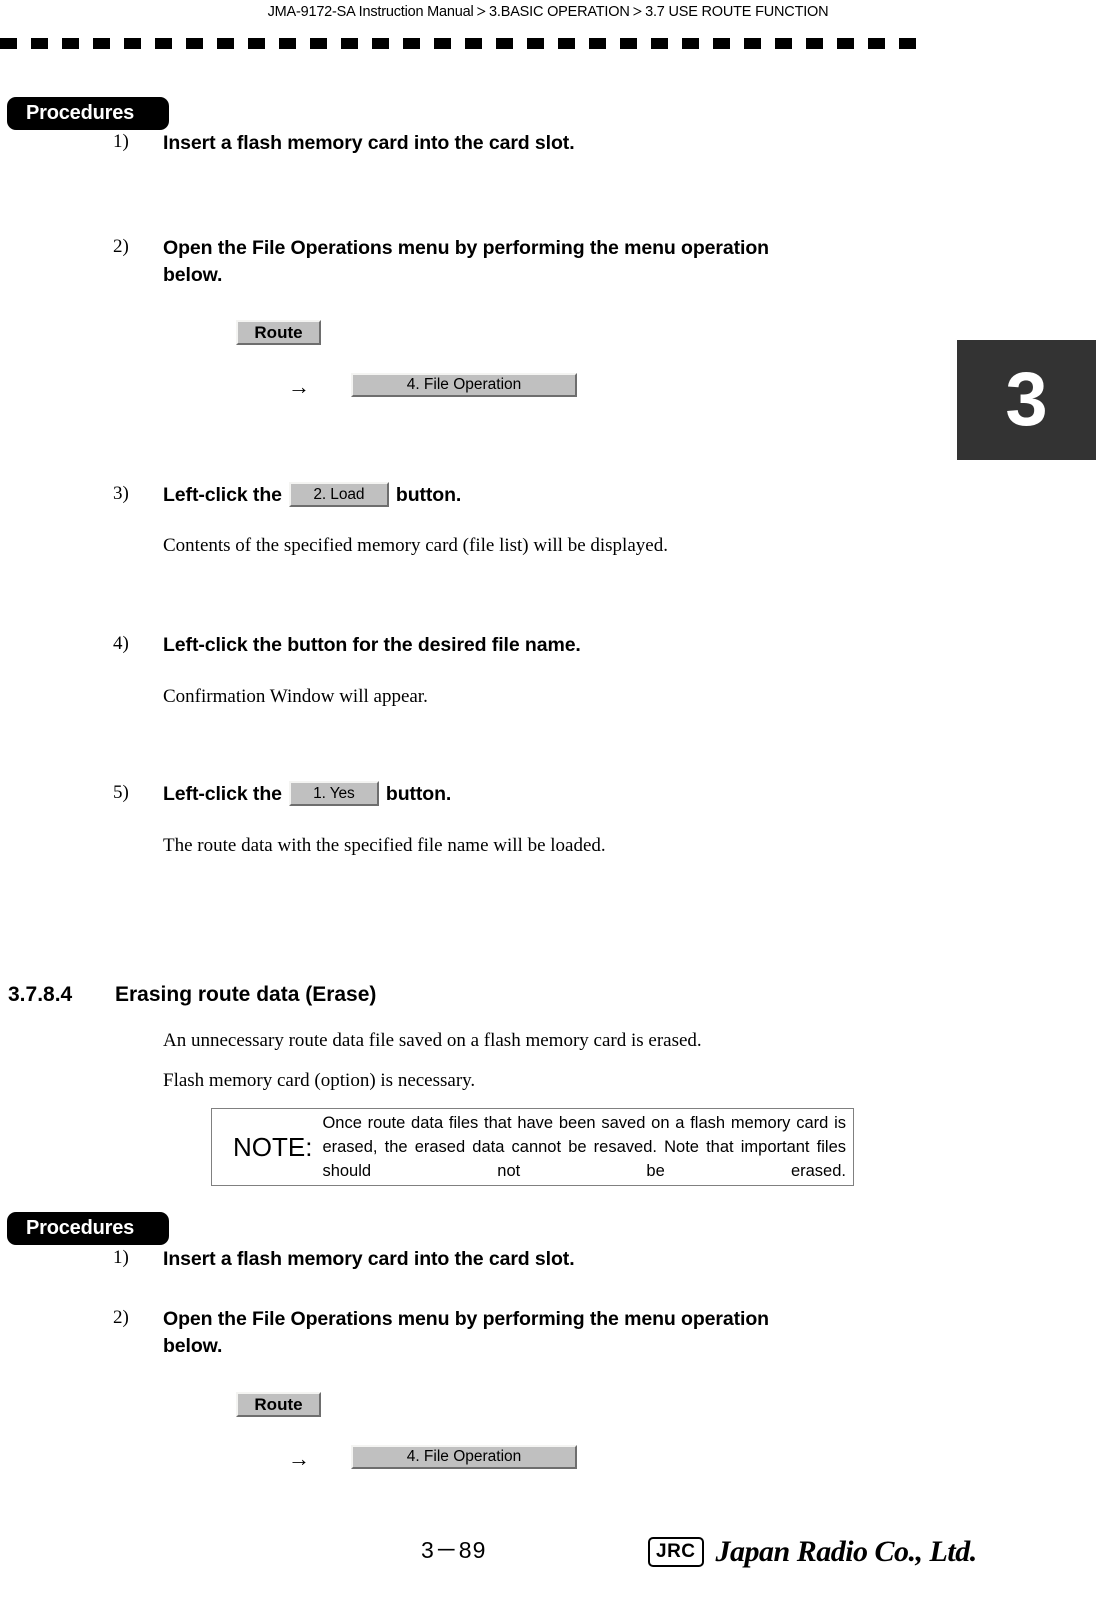 This screenshot has height=1620, width=1096. Describe the element at coordinates (338, 495) in the screenshot. I see `menu-button-load: 2. Load` at that location.